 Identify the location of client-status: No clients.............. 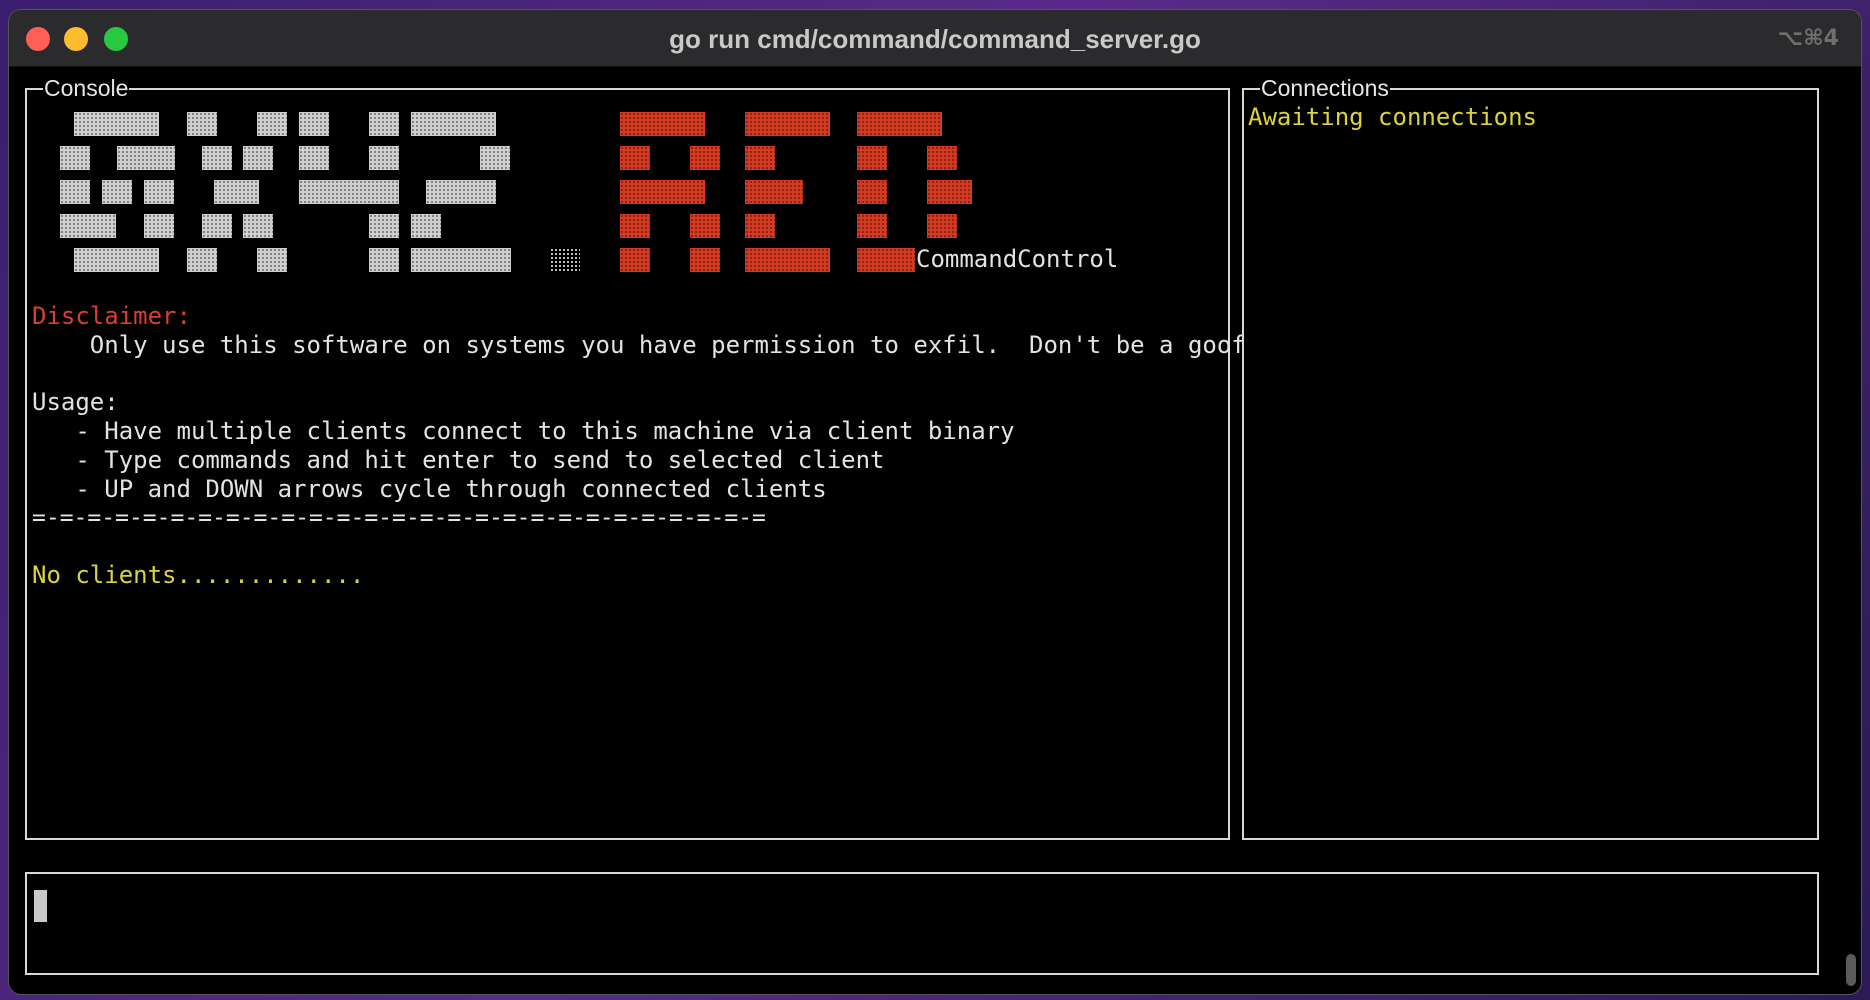
(198, 575).